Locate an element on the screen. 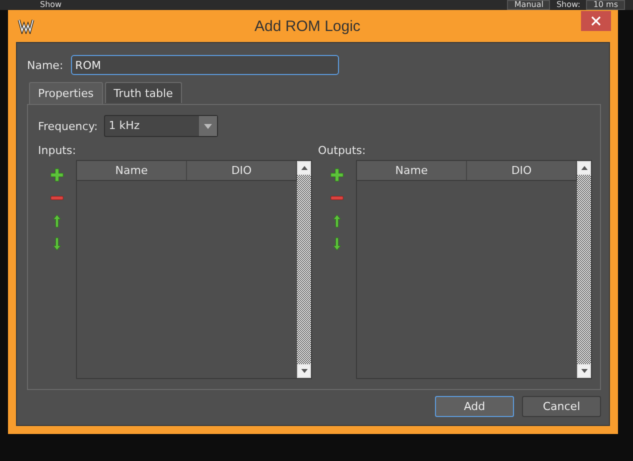  section-label: Inputs: is located at coordinates (57, 150).